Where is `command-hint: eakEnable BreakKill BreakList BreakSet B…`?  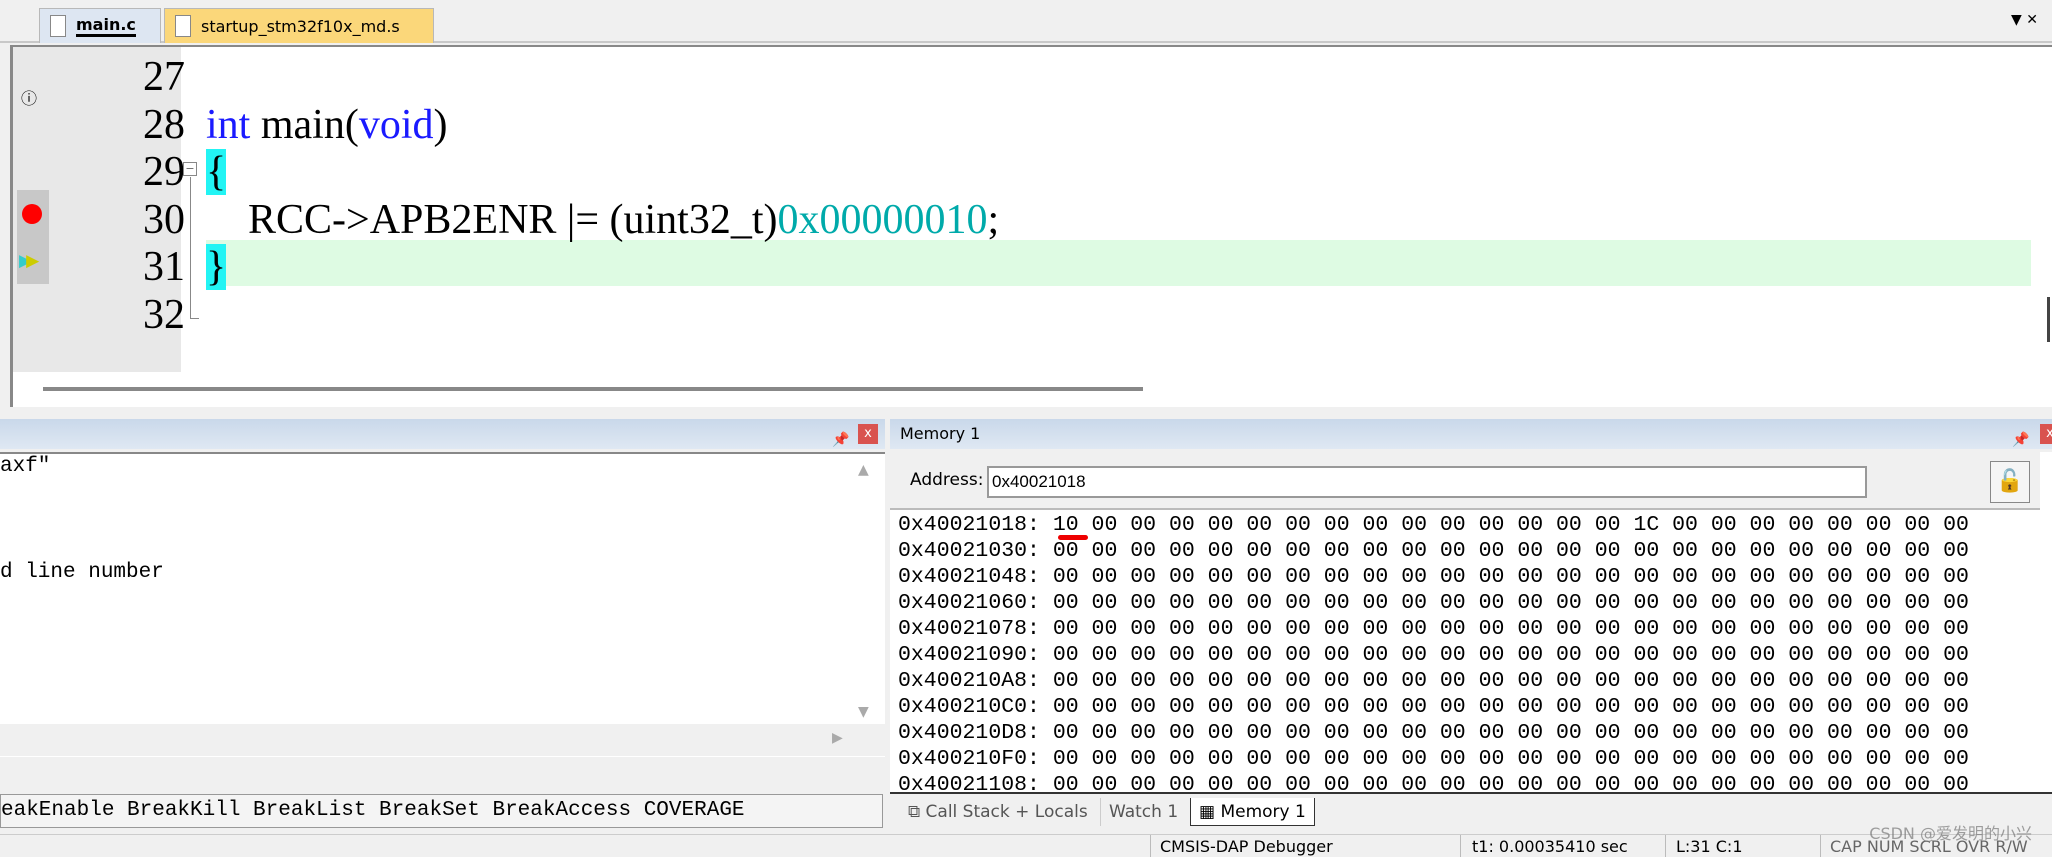 command-hint: eakEnable BreakKill BreakList BreakSet B… is located at coordinates (441, 811).